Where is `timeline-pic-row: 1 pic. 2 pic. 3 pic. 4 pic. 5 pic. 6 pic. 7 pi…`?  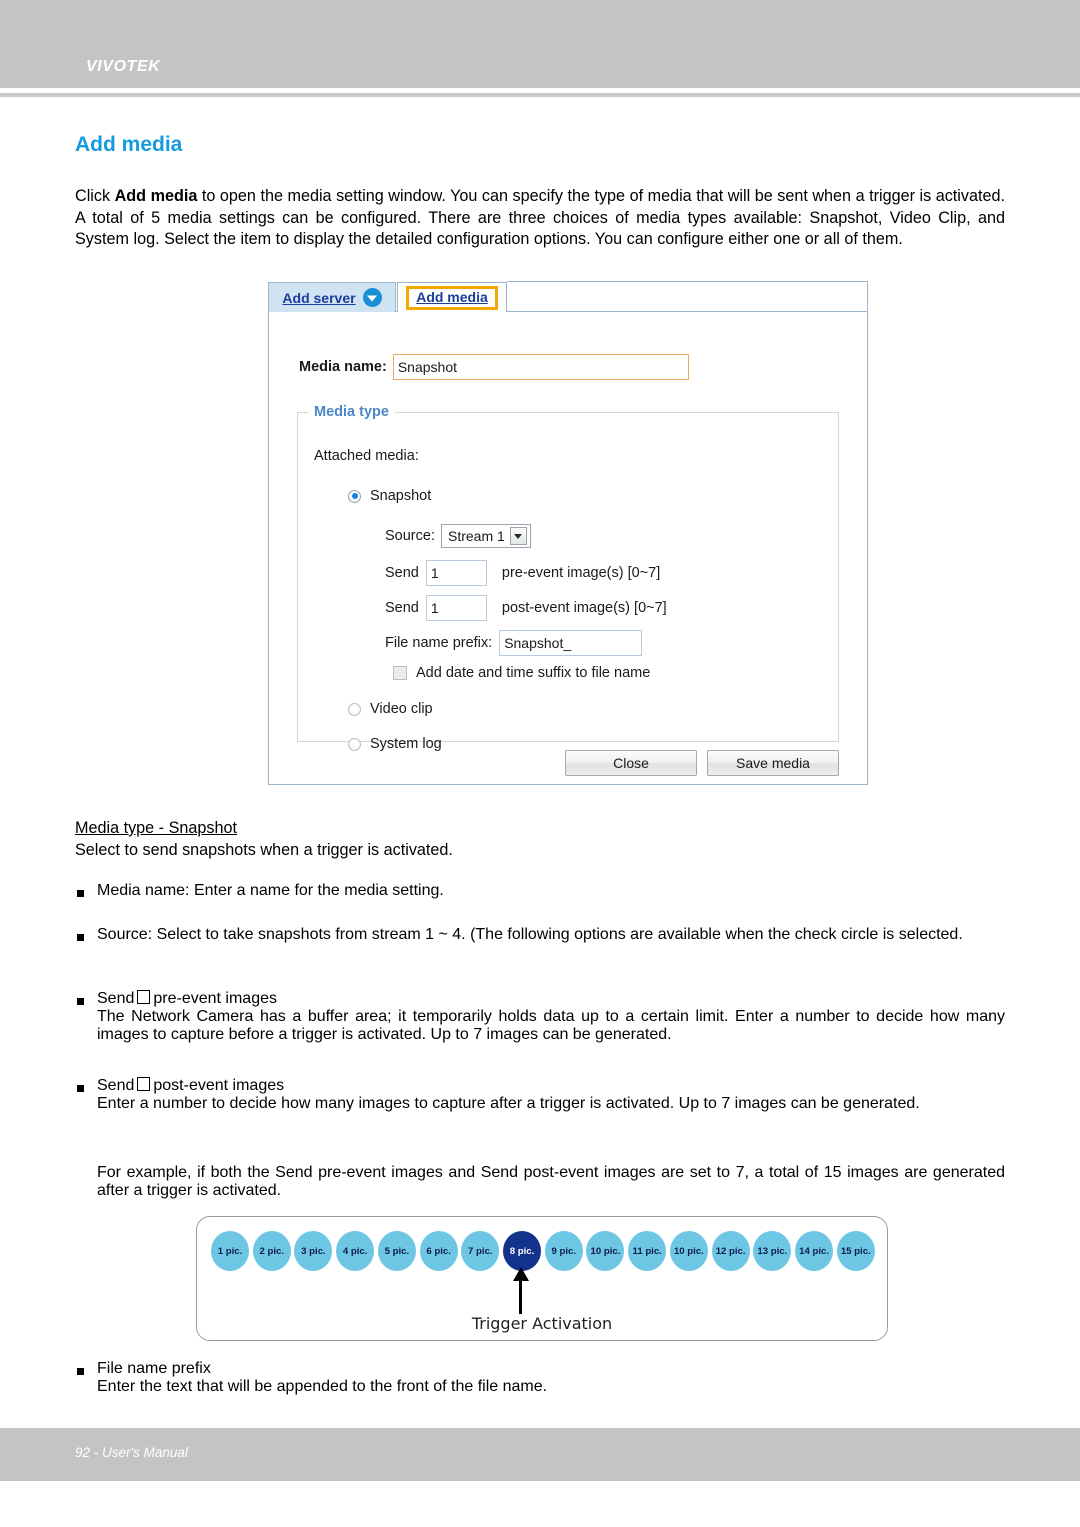 timeline-pic-row: 1 pic. 2 pic. 3 pic. 4 pic. 5 pic. 6 pic. 7 pi… is located at coordinates (543, 1251).